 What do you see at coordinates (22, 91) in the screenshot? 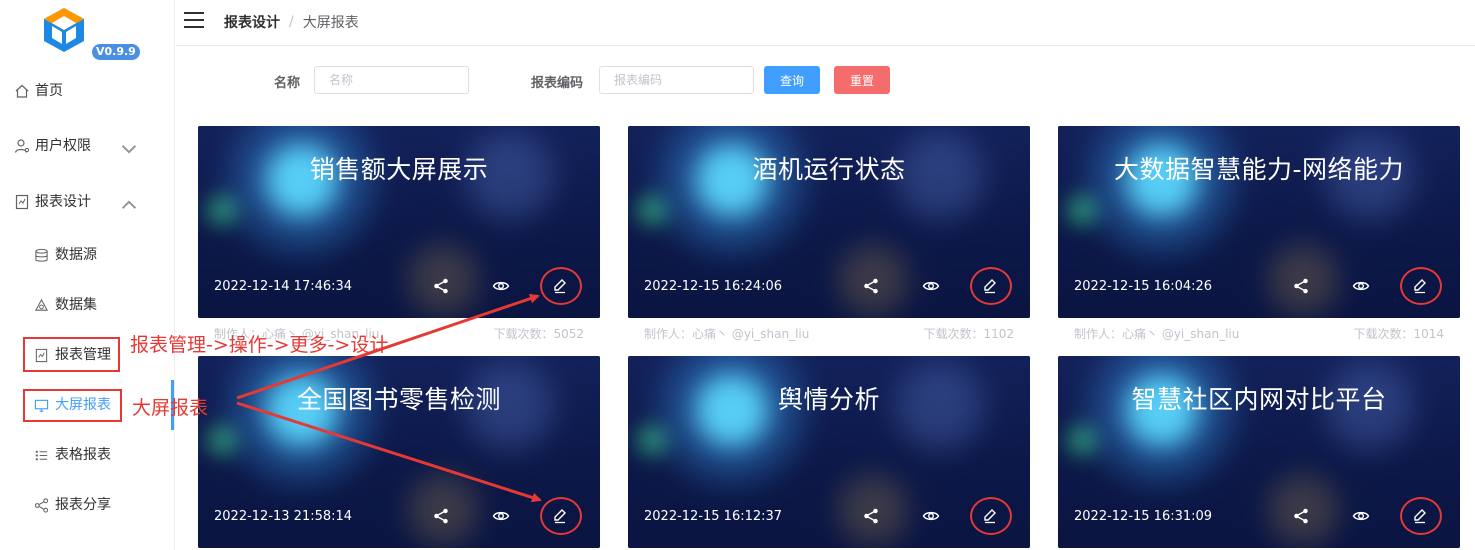
I see `home-icon` at bounding box center [22, 91].